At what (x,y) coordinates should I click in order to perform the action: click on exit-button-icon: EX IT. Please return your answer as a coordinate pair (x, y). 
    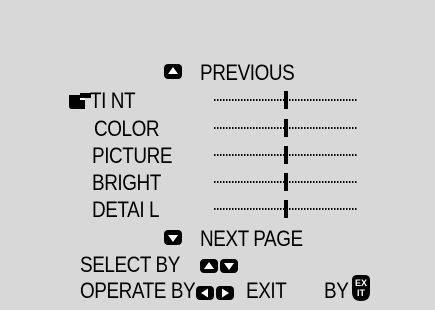
    Looking at the image, I should click on (361, 288).